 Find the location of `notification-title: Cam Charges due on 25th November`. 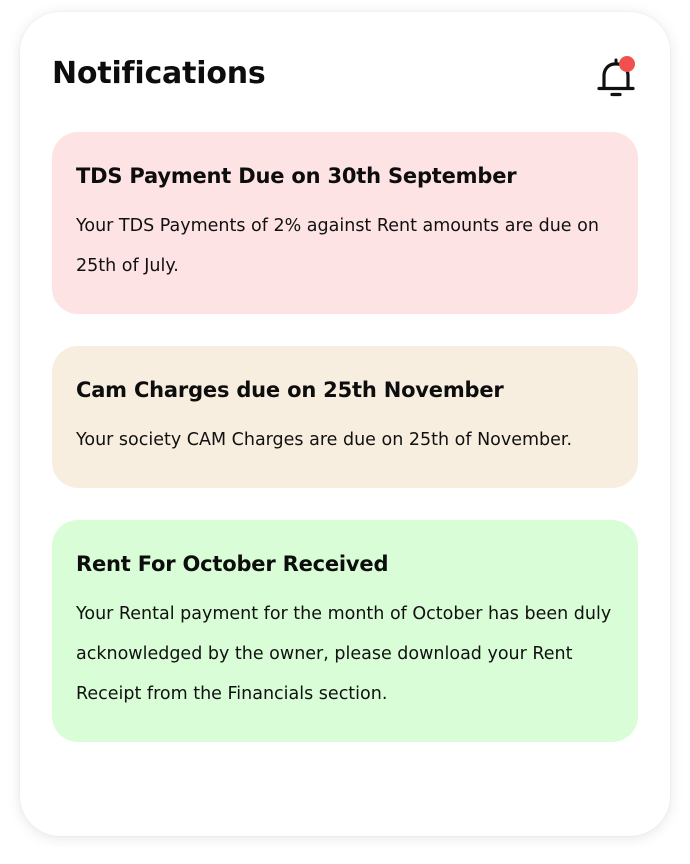

notification-title: Cam Charges due on 25th November is located at coordinates (290, 390).